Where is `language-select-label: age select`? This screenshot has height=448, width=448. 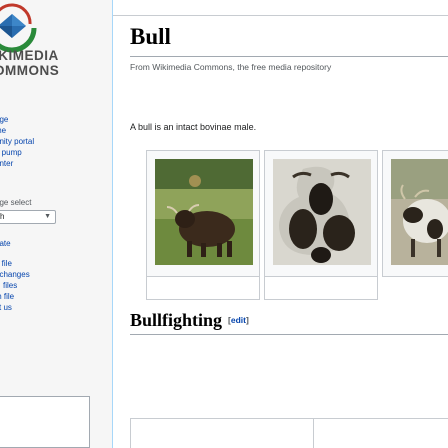
language-select-label: age select is located at coordinates (16, 202).